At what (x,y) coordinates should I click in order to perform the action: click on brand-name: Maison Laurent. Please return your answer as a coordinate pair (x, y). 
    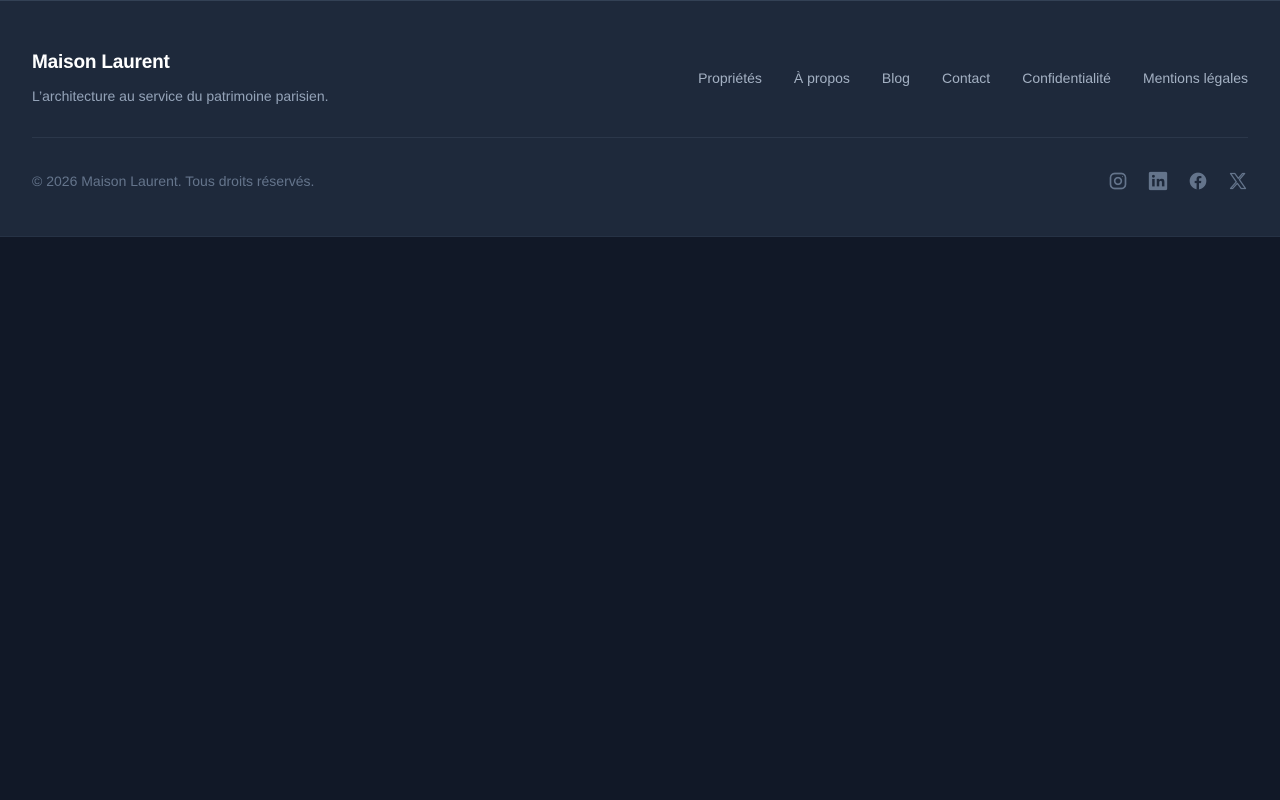
    Looking at the image, I should click on (101, 62).